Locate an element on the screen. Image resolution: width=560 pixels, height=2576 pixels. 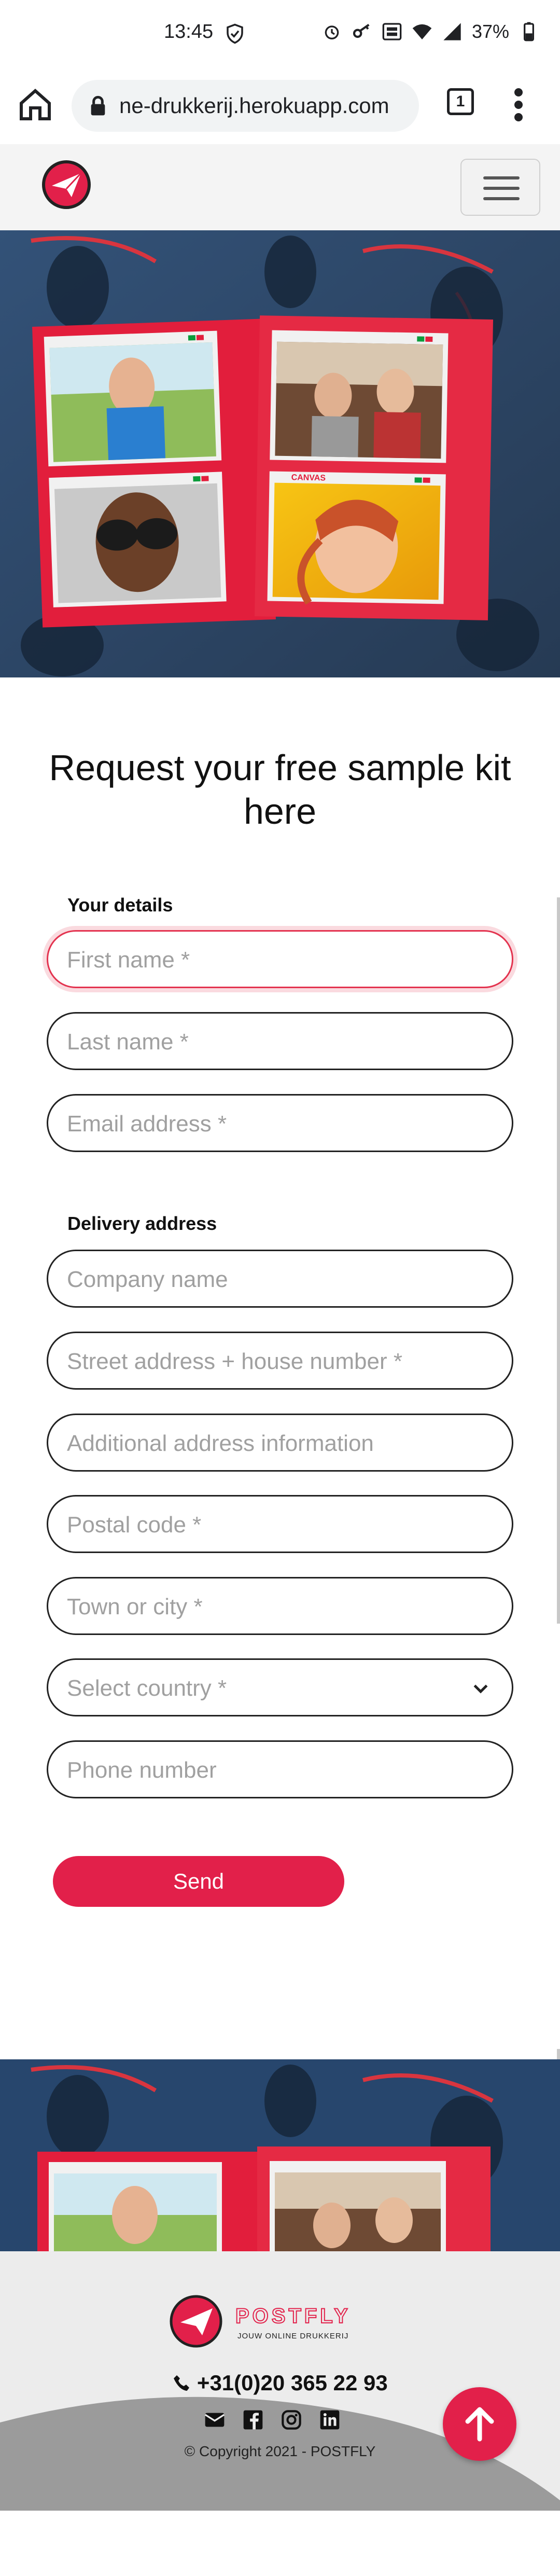
email-field: Email address * is located at coordinates (280, 1123).